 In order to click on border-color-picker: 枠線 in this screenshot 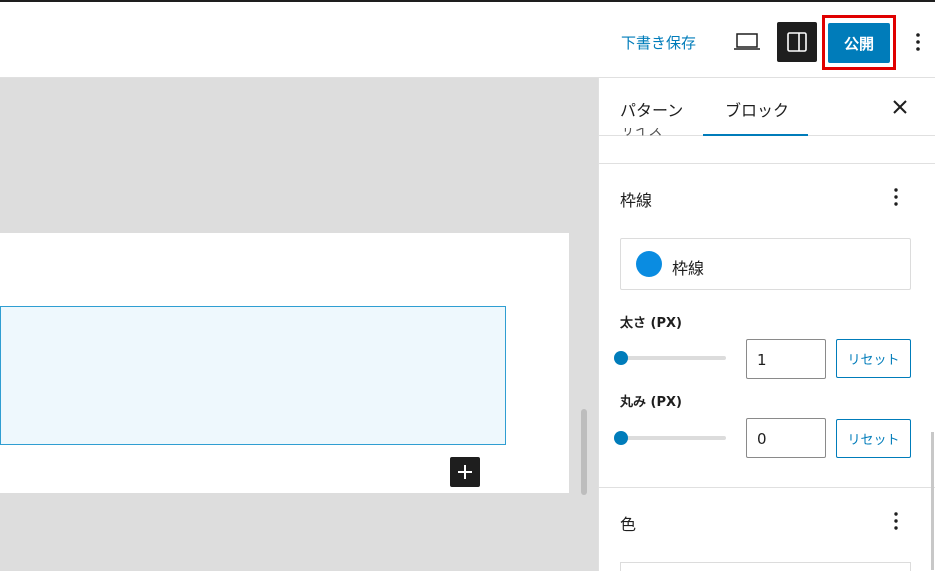, I will do `click(765, 264)`.